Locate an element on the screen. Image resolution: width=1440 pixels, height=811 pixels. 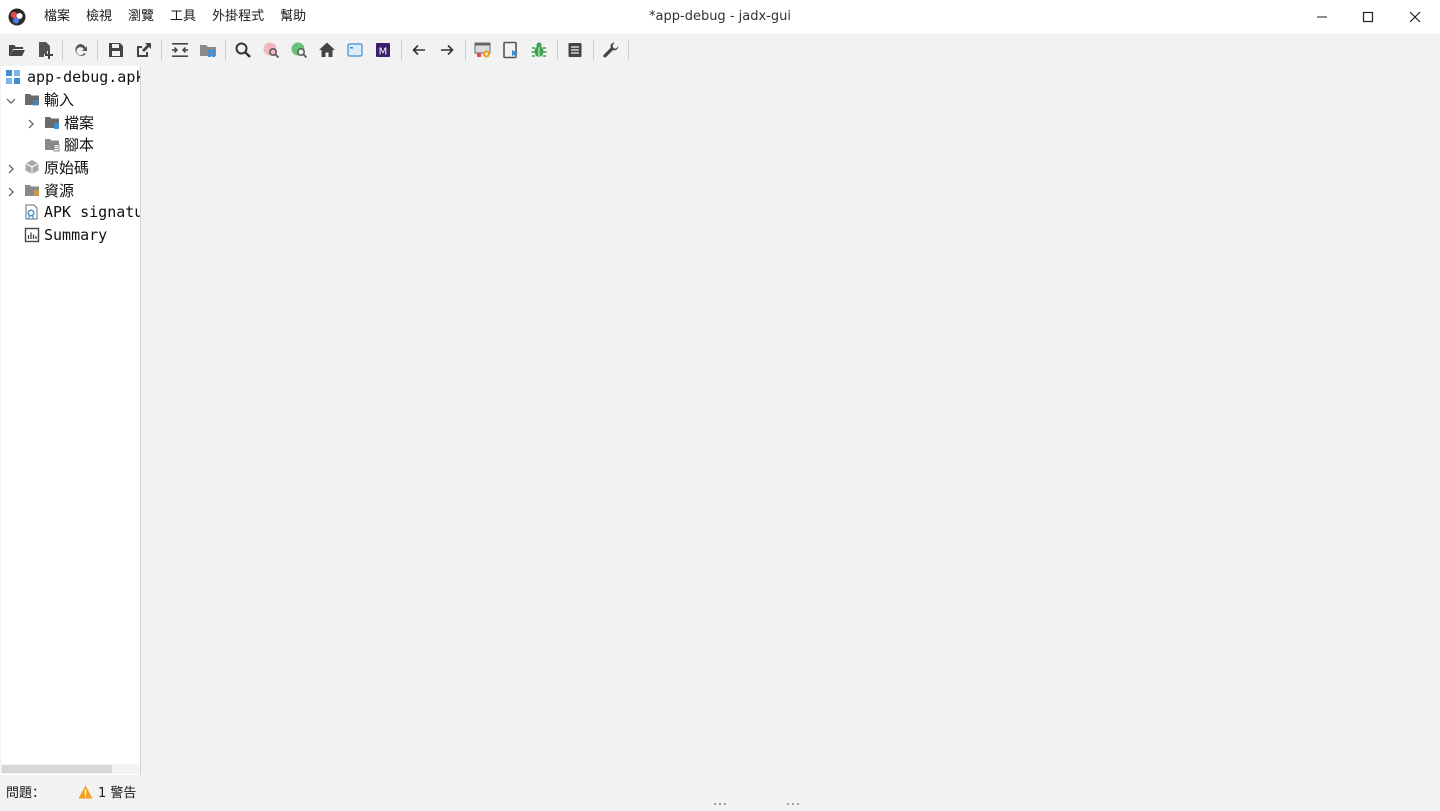
back-arrow-icon is located at coordinates (418, 50).